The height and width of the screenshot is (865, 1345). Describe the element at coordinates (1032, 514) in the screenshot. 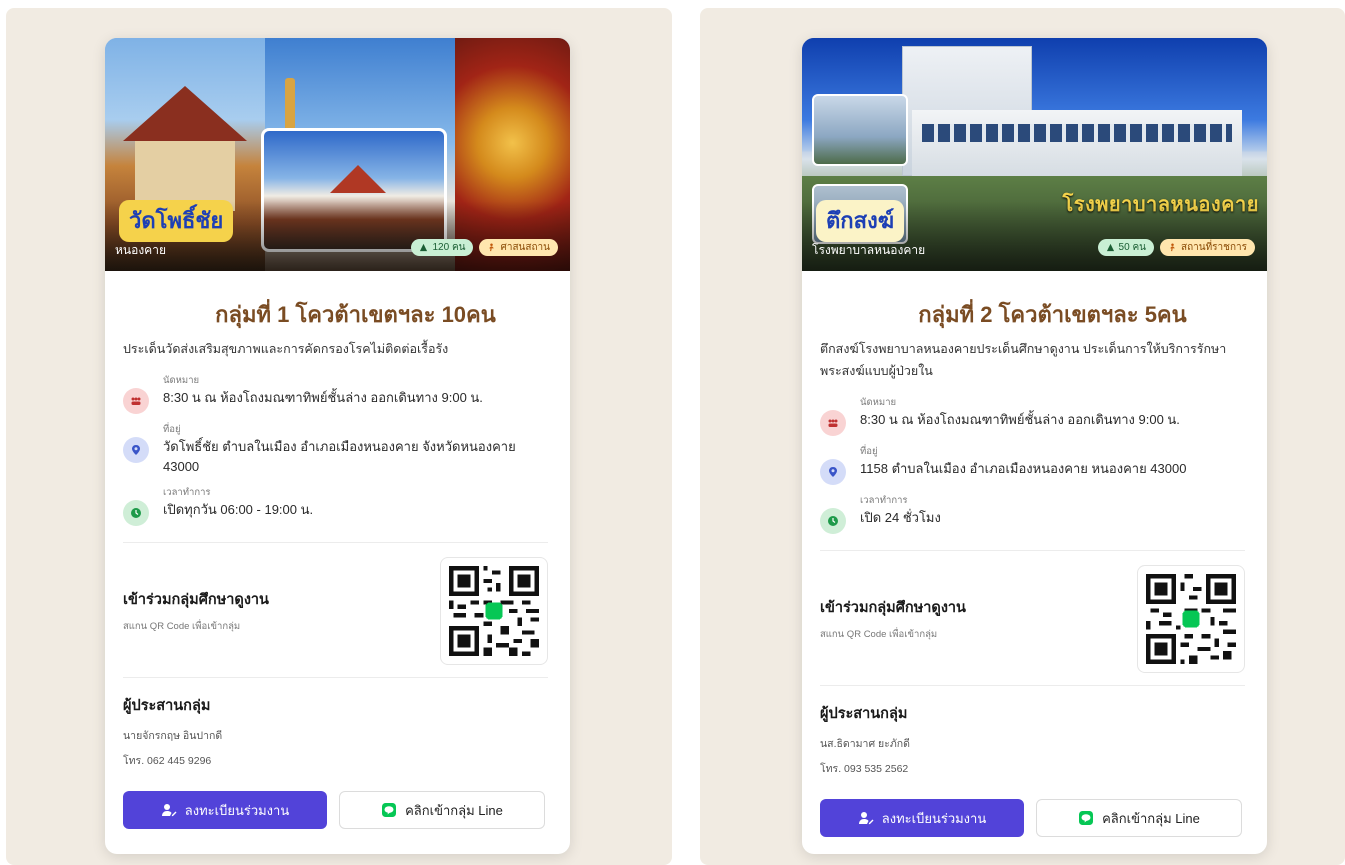

I see `info-hours: เวลาทำการ เปิด 24 ชั่วโมง` at that location.